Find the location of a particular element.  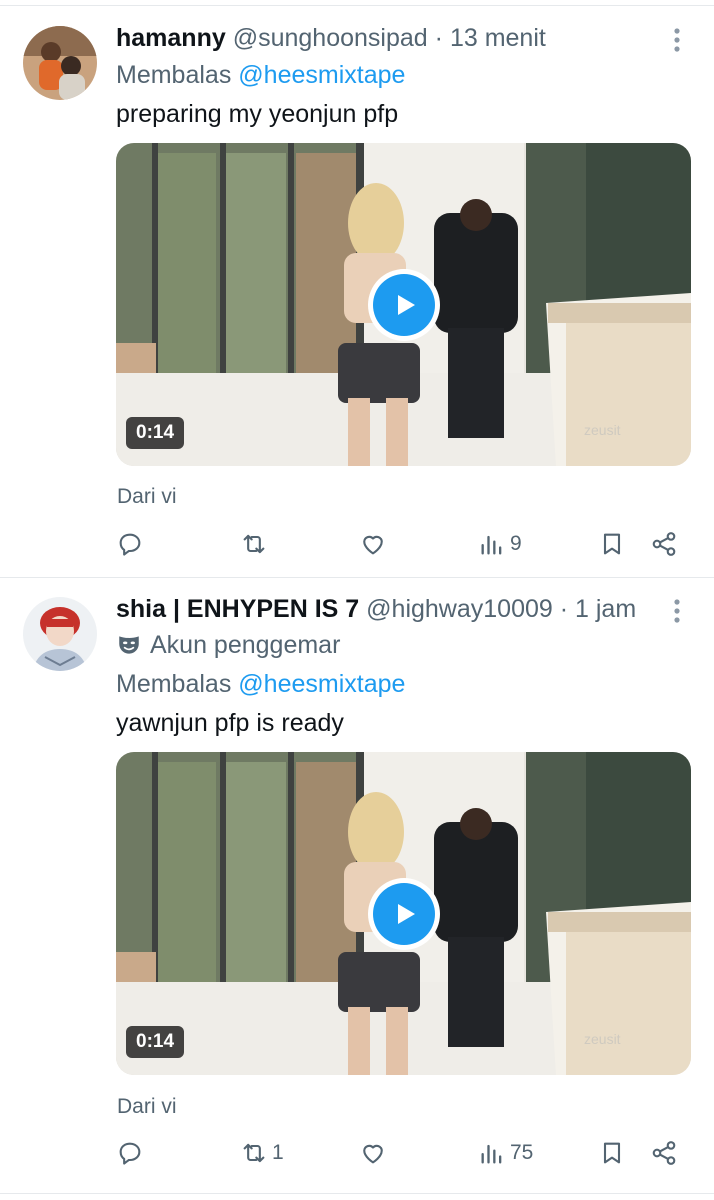

tweet-actions: 9 is located at coordinates (357, 544).